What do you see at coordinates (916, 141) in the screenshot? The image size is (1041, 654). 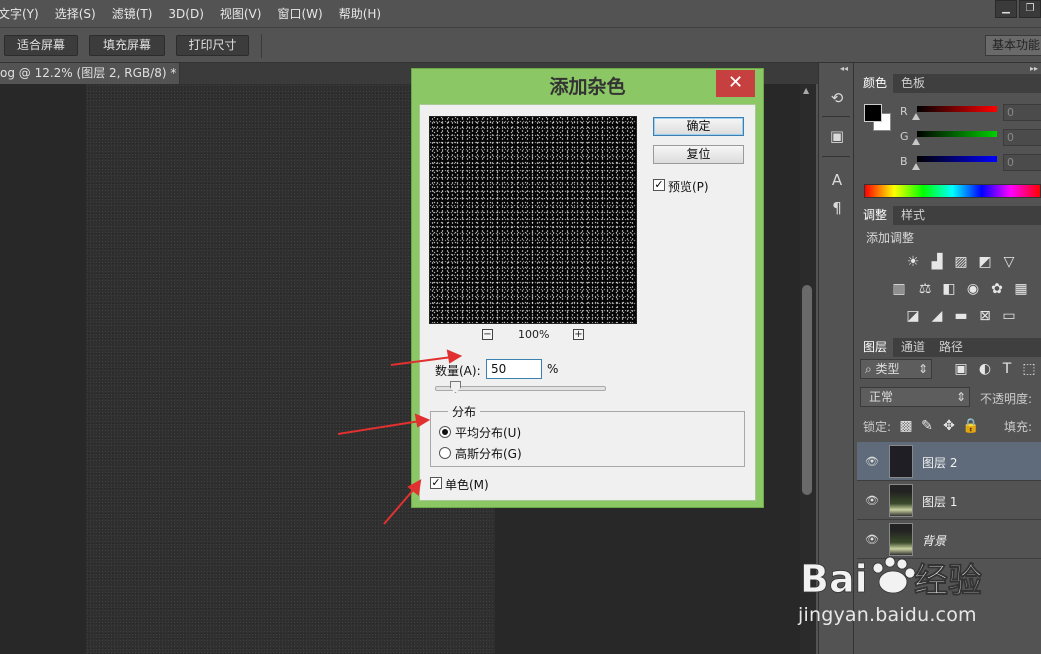 I see `green-slider-thumb` at bounding box center [916, 141].